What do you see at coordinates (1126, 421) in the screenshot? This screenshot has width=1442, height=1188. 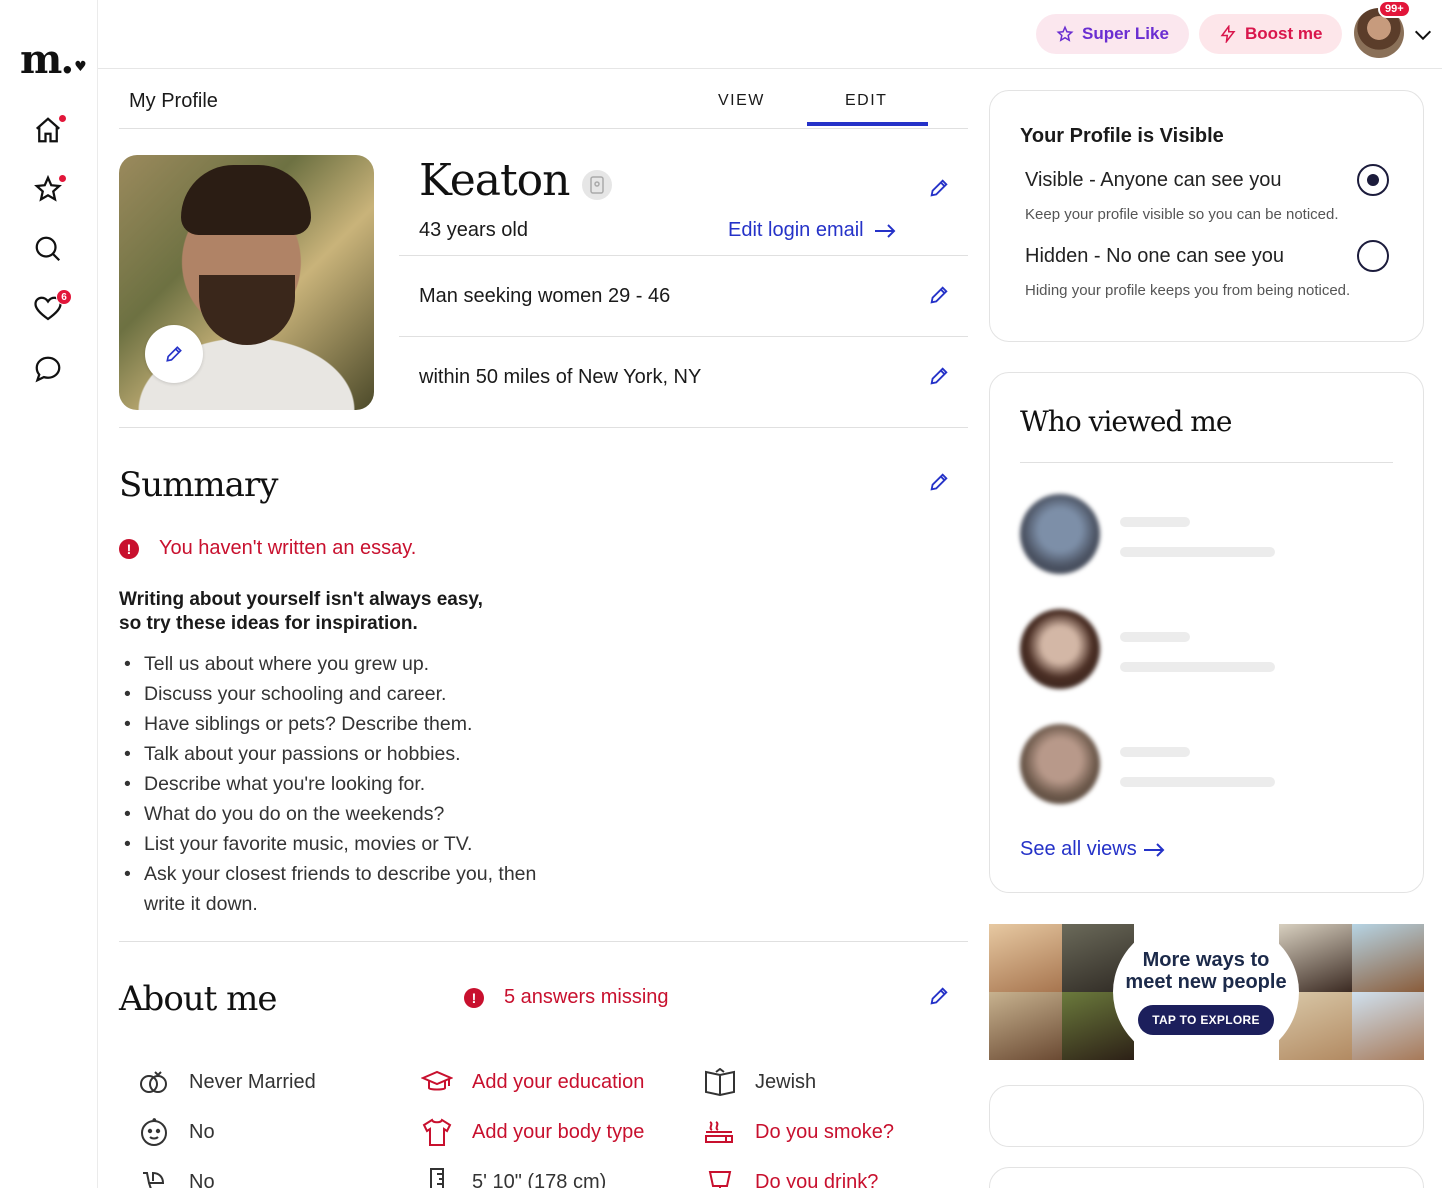 I see `who-viewed-me-heading: Who viewed me` at bounding box center [1126, 421].